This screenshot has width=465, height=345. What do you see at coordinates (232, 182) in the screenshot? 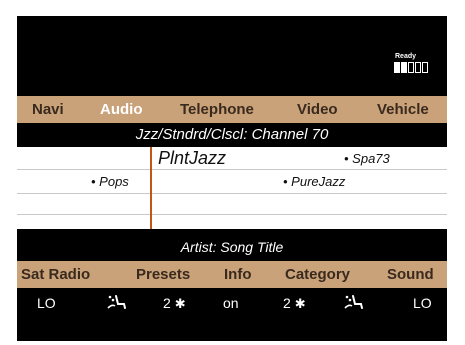
I see `list-item: • Pops • PureJazz` at bounding box center [232, 182].